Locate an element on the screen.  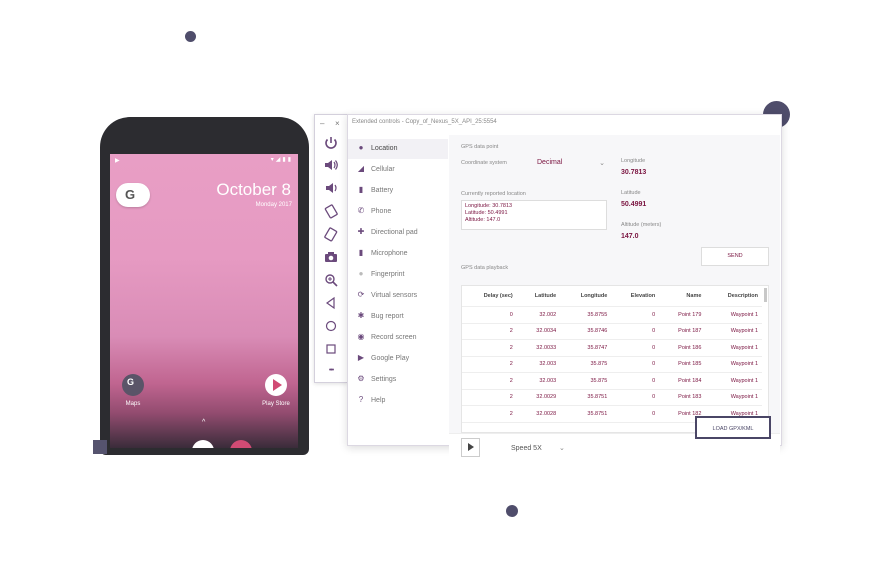
power-button is located at coordinates (331, 143).